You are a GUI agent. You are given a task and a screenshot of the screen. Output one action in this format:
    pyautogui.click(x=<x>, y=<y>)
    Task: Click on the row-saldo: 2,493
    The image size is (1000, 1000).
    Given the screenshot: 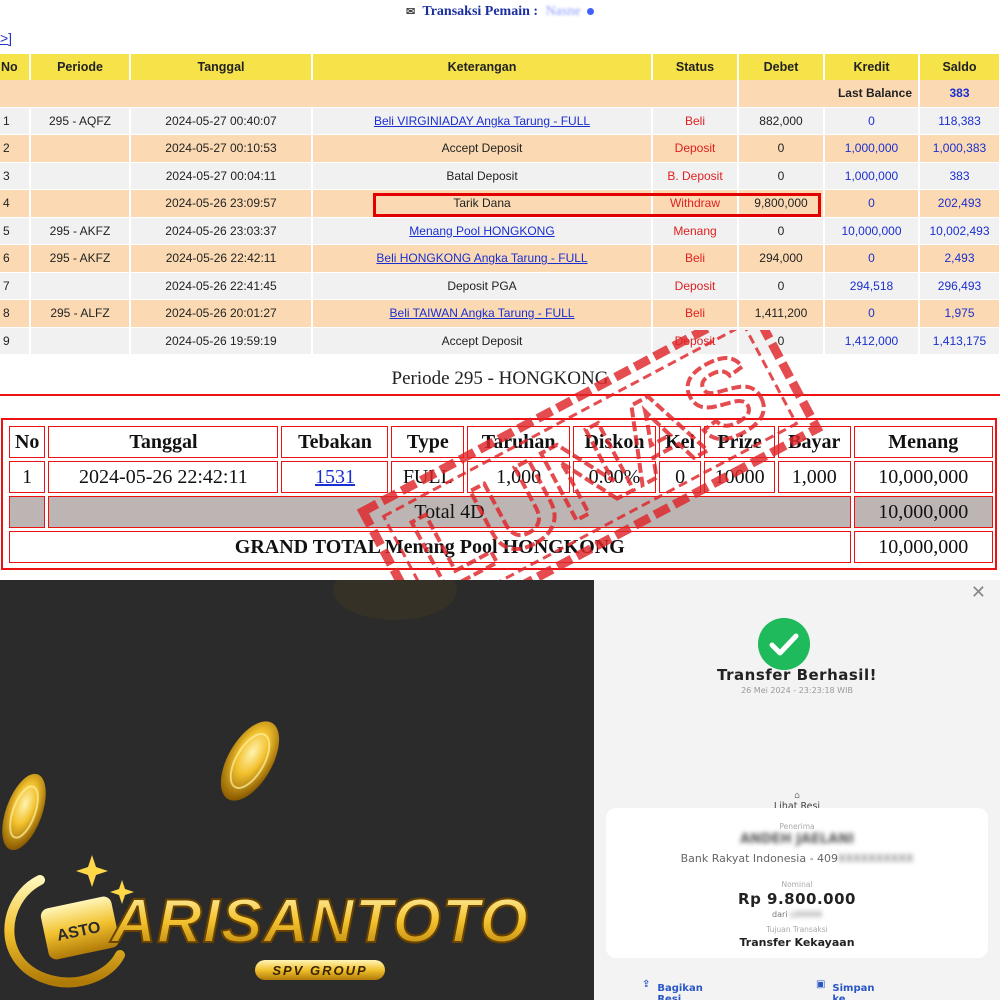 What is the action you would take?
    pyautogui.click(x=959, y=258)
    